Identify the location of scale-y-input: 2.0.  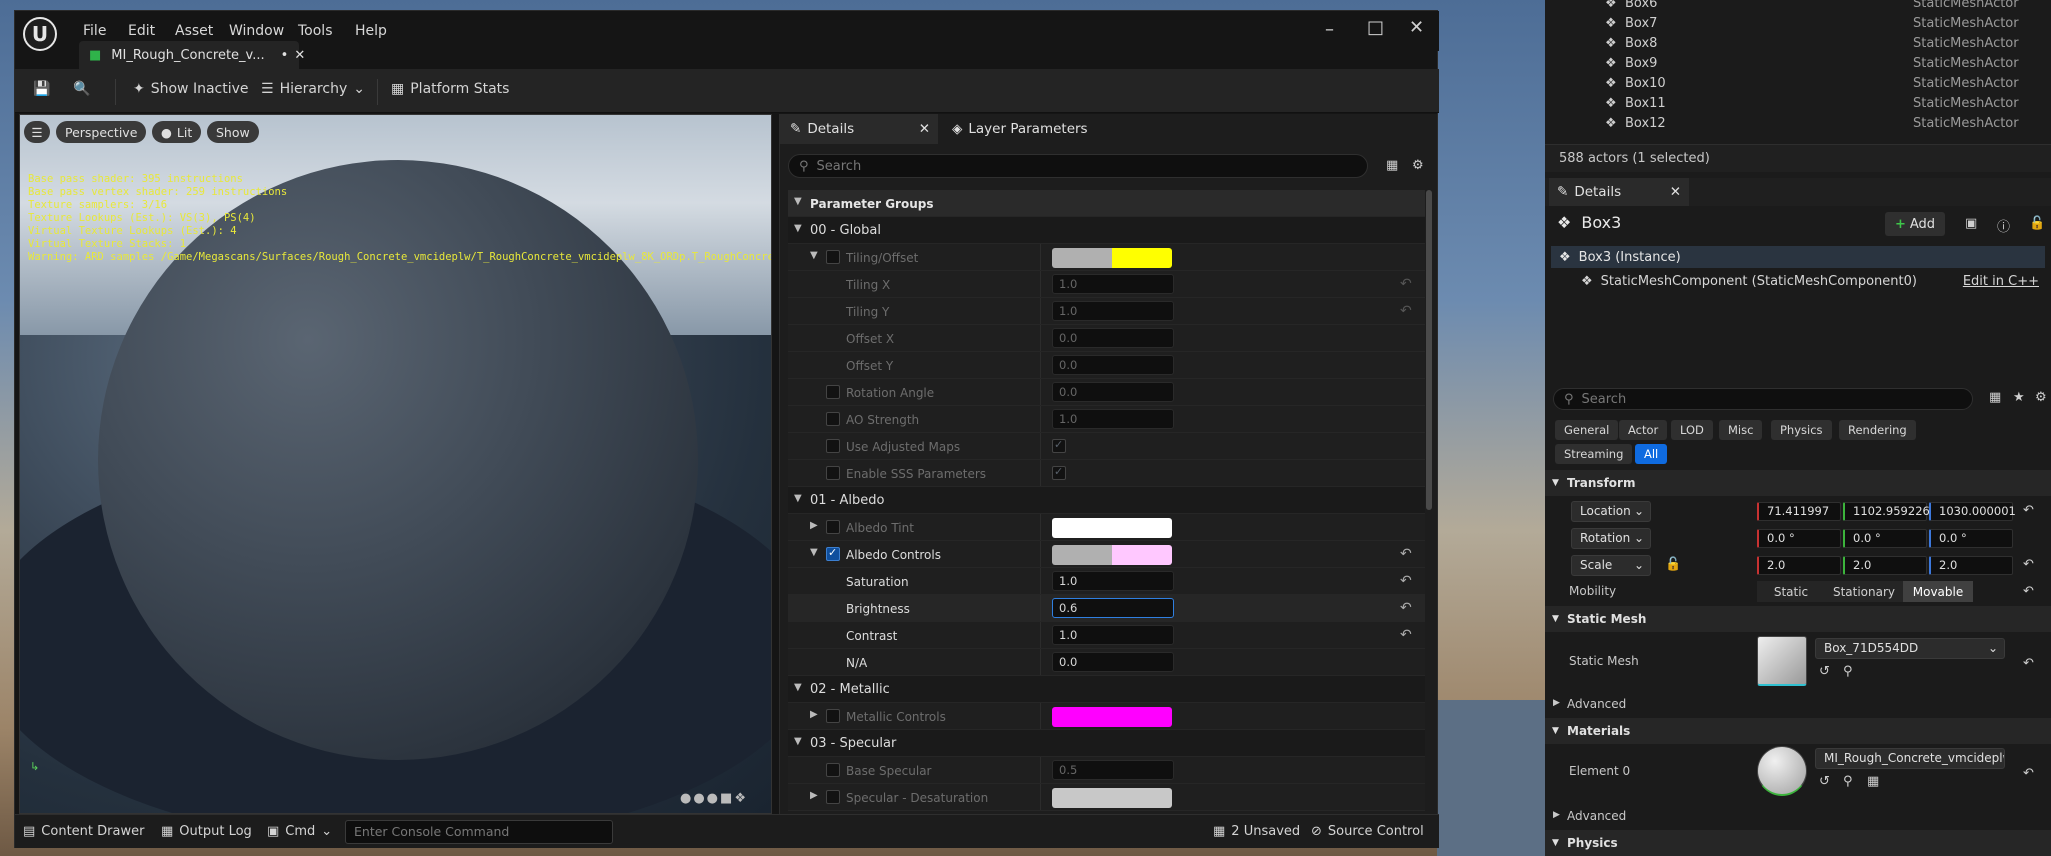
(1885, 565).